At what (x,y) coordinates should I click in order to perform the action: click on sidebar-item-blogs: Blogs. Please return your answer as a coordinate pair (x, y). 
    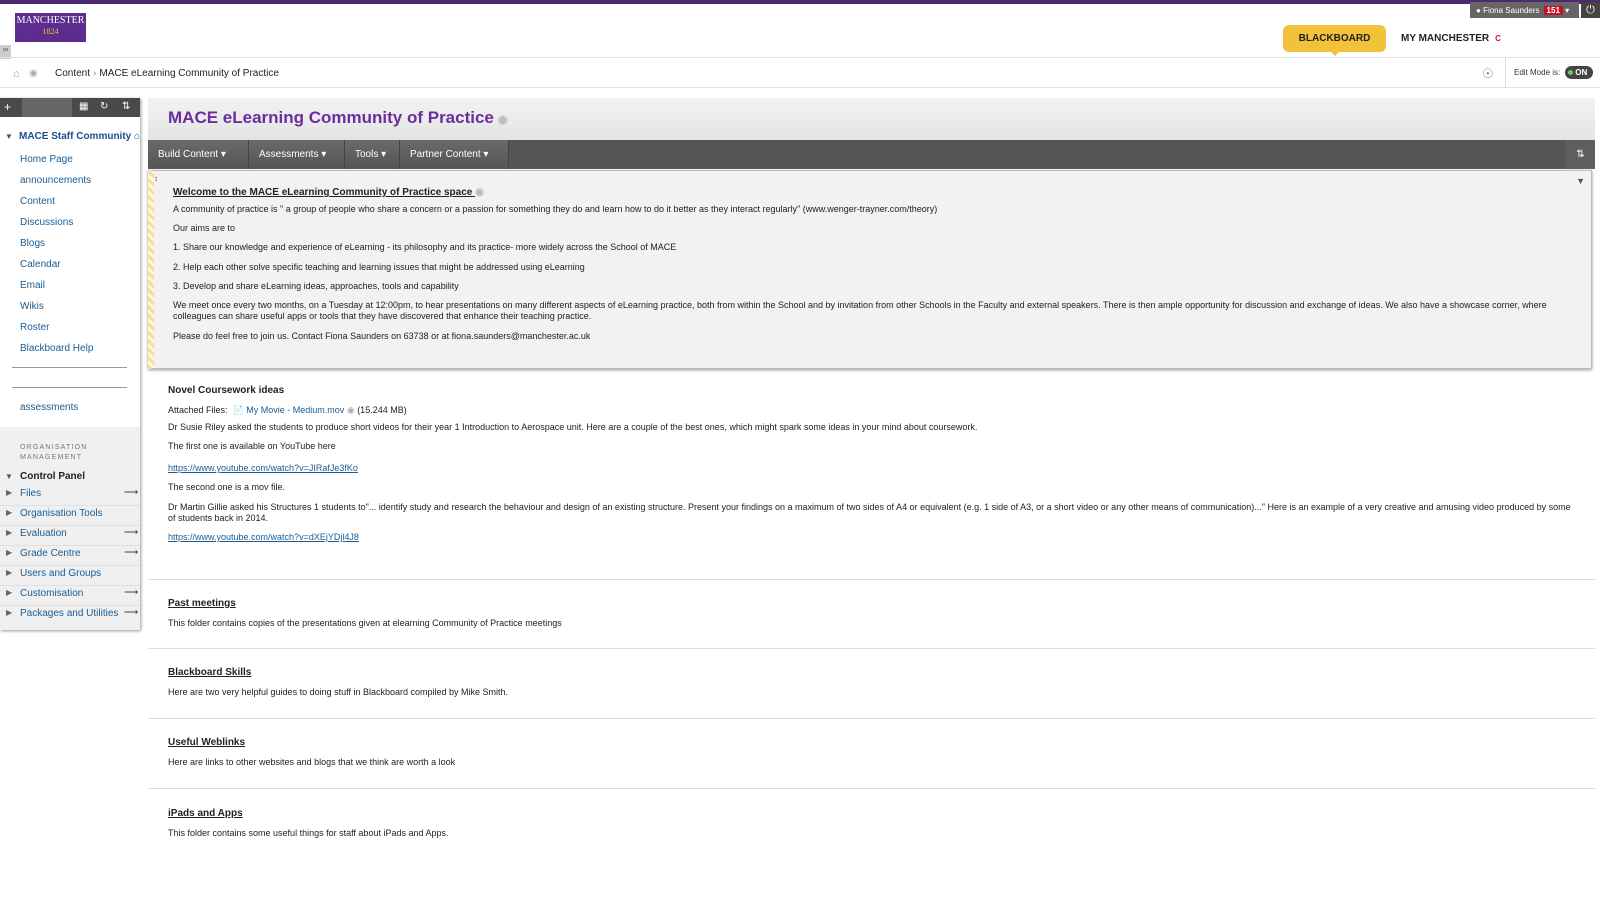
    Looking at the image, I should click on (32, 243).